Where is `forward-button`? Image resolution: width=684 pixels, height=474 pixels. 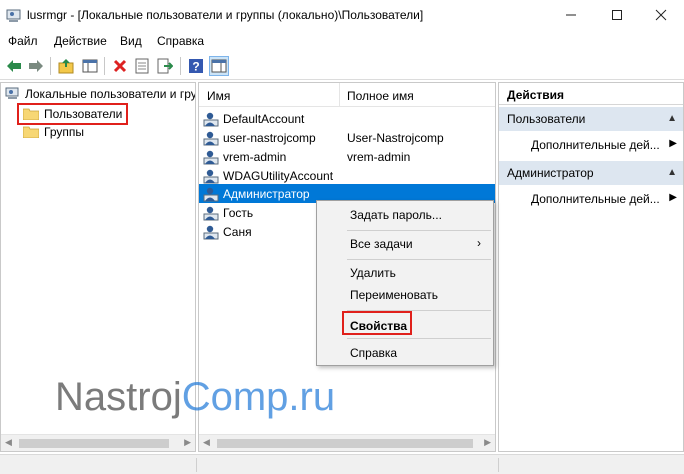
forward-button is located at coordinates (36, 66).